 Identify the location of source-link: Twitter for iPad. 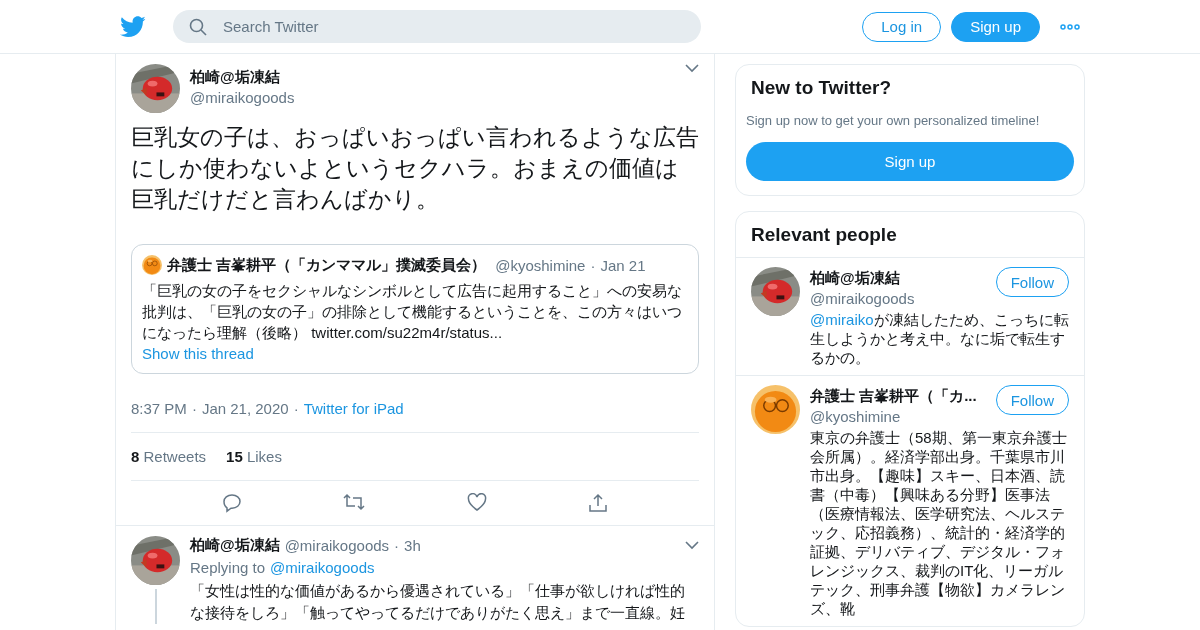
(353, 408).